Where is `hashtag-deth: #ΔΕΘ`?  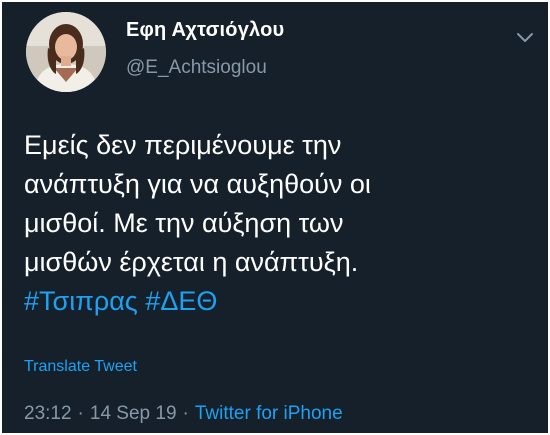 hashtag-deth: #ΔΕΘ is located at coordinates (181, 301).